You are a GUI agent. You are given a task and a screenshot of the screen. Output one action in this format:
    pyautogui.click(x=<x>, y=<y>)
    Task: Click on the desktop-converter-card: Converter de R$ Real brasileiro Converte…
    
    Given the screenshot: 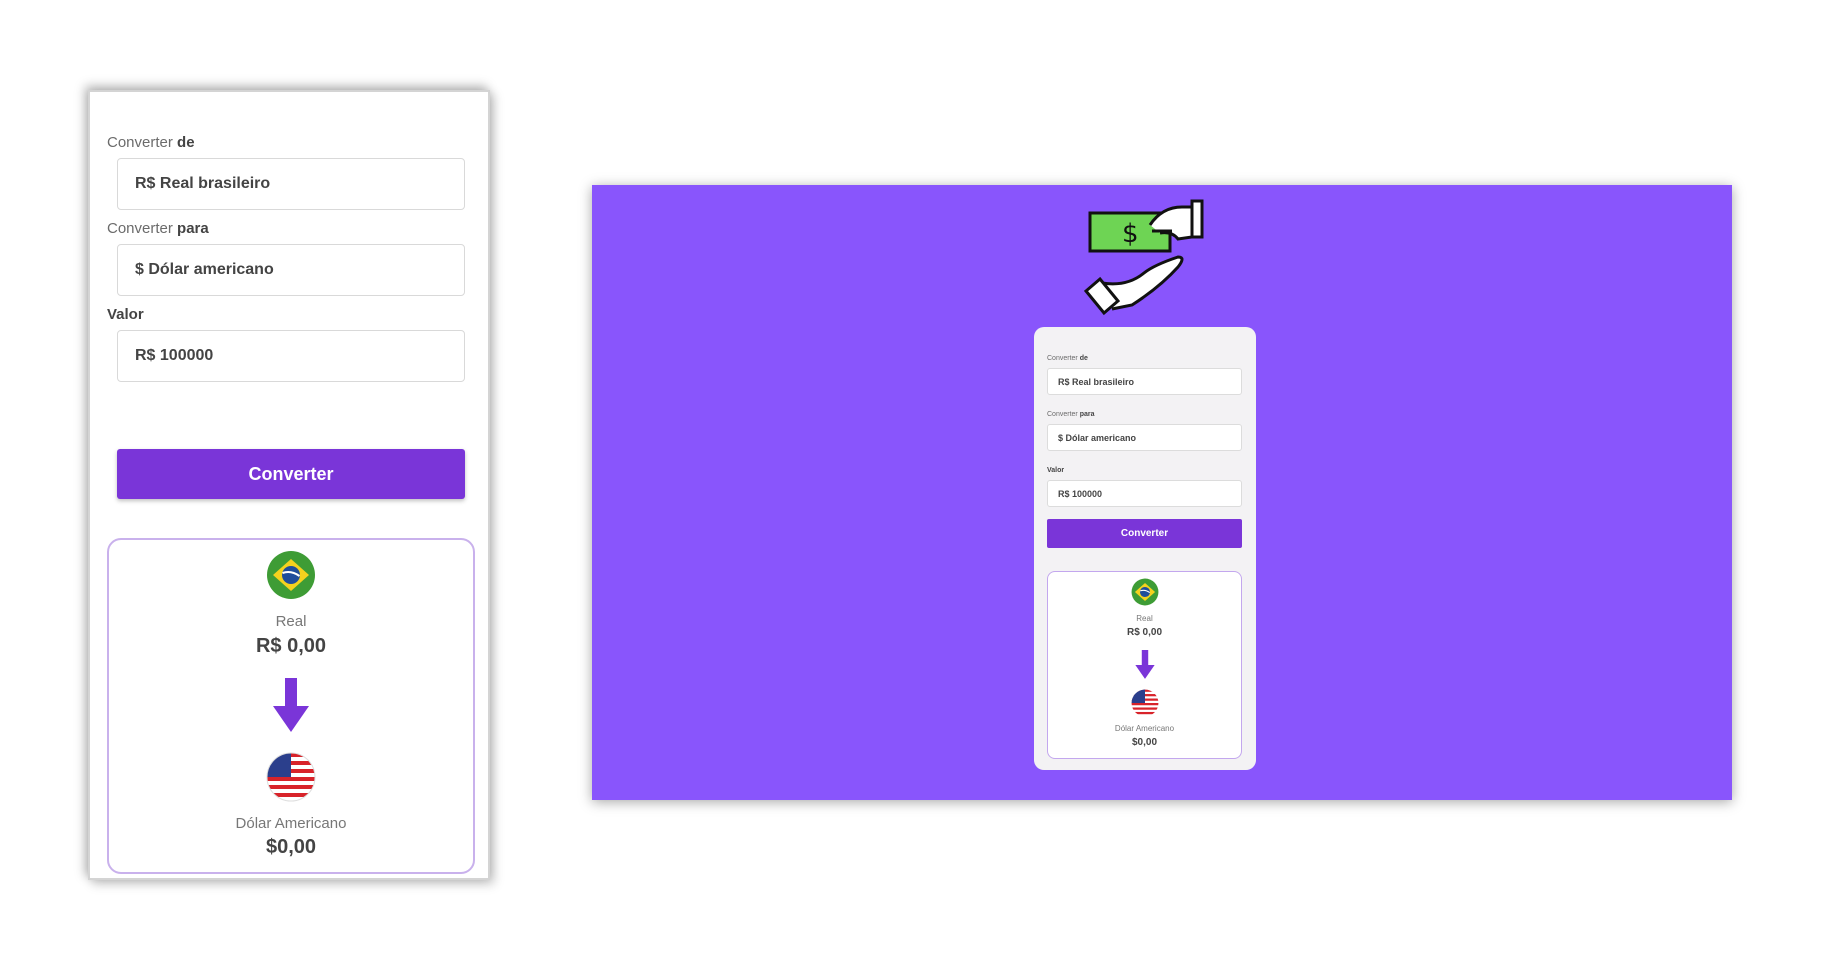 What is the action you would take?
    pyautogui.click(x=1145, y=548)
    